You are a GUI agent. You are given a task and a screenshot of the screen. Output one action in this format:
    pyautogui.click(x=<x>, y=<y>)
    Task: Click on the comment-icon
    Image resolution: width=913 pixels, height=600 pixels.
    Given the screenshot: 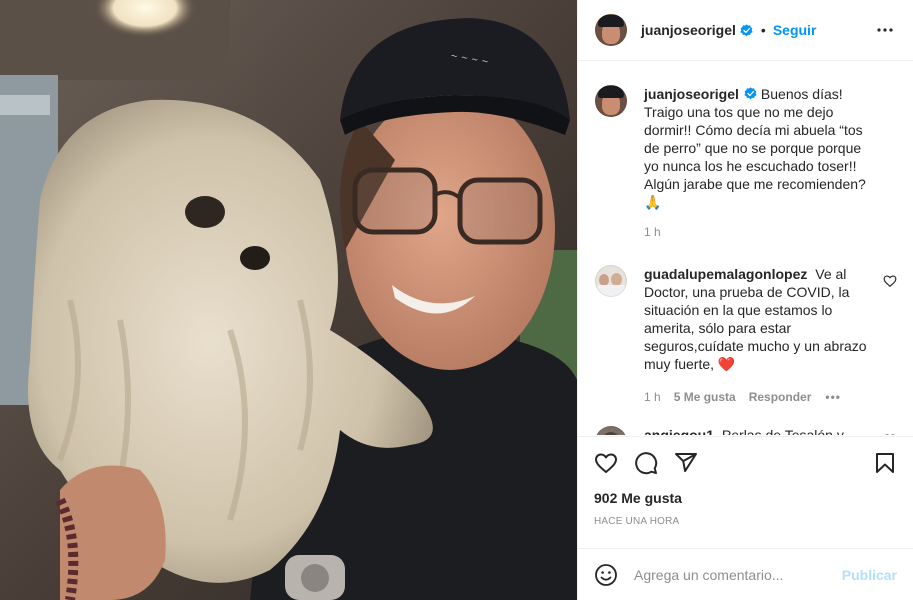 What is the action you would take?
    pyautogui.click(x=646, y=463)
    